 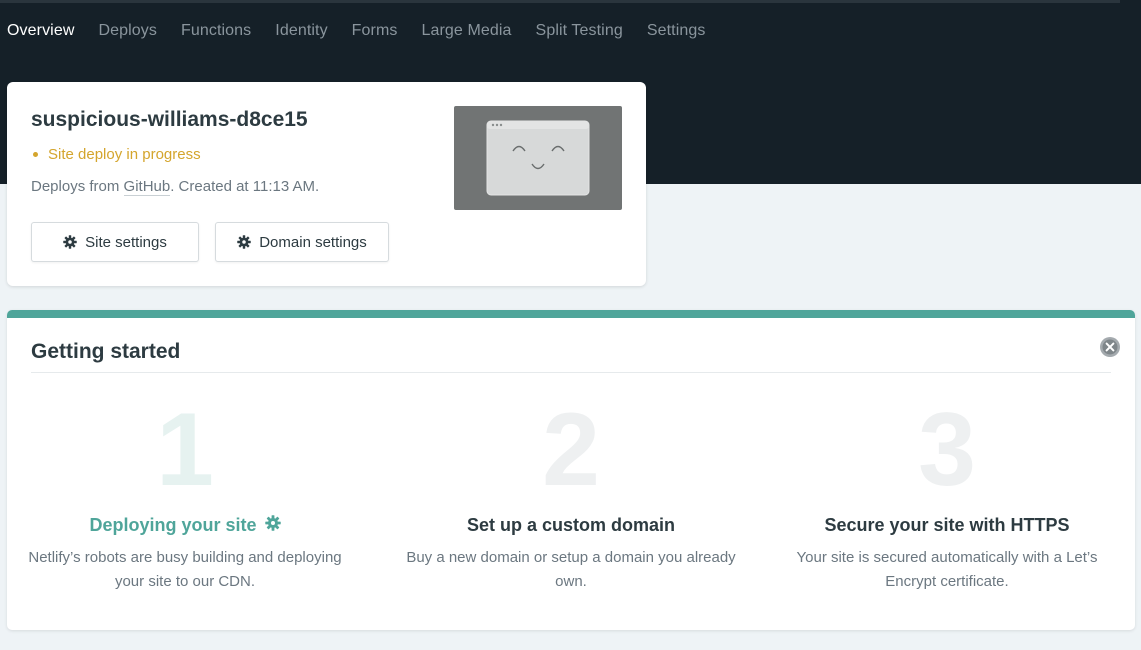 I want to click on step-title-text: Set up a custom domain, so click(x=571, y=524).